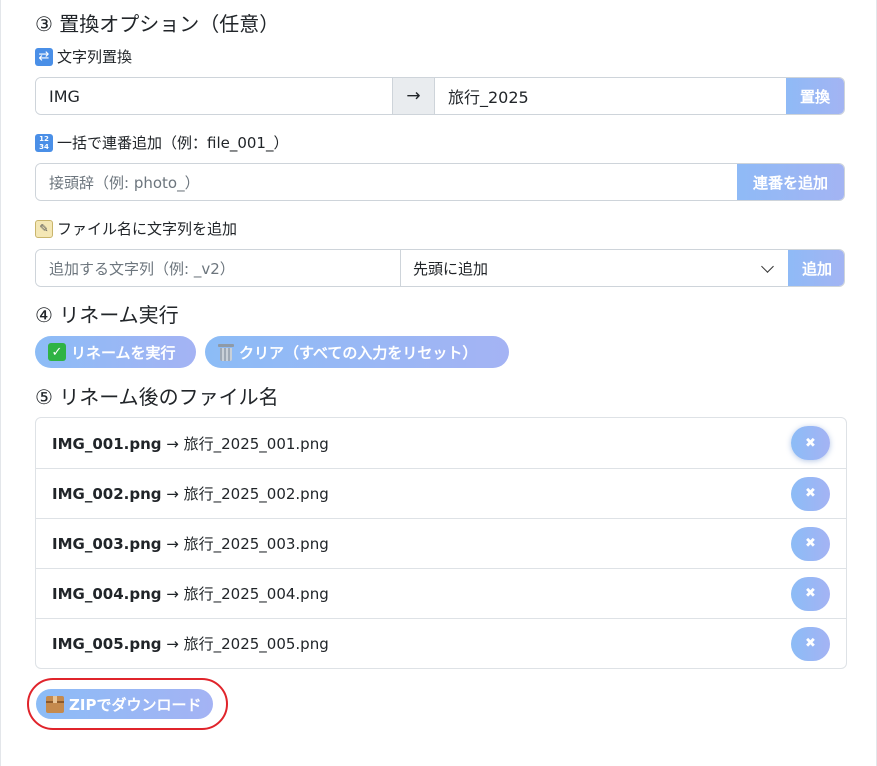 Image resolution: width=877 pixels, height=766 pixels. What do you see at coordinates (440, 143) in the screenshot?
I see `serial-label-row: 12 34 一括で連番追加（例：file_001_）` at bounding box center [440, 143].